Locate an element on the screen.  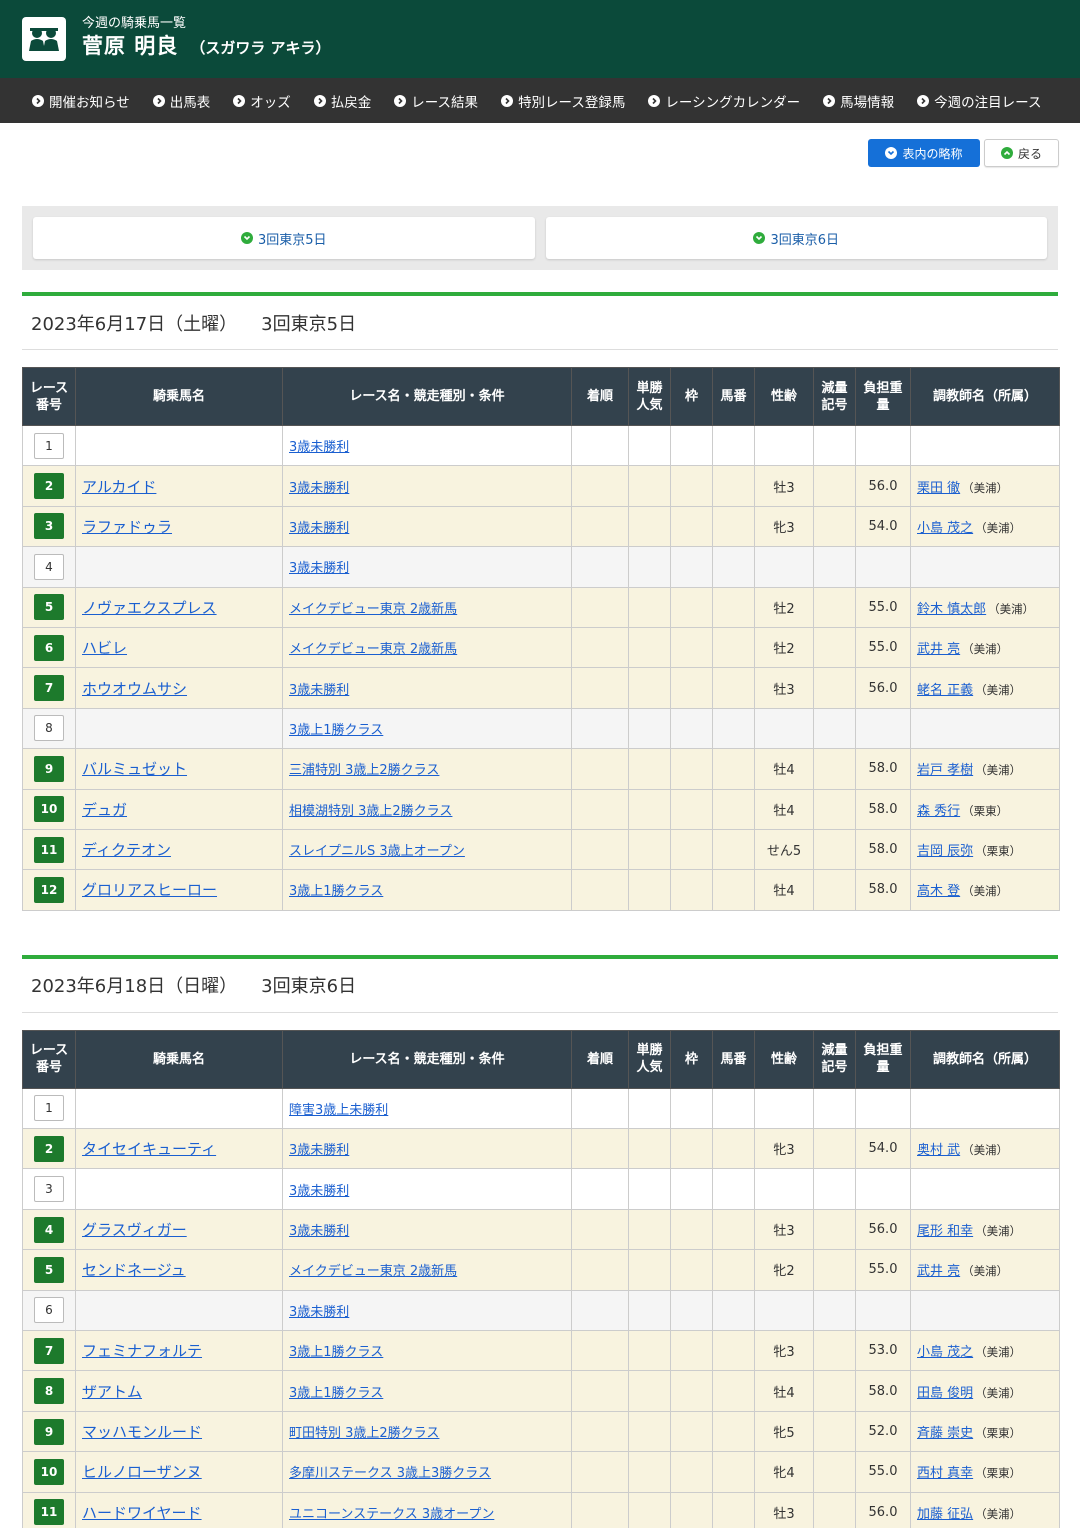
trainer-link: 高木 登 is located at coordinates (938, 891).